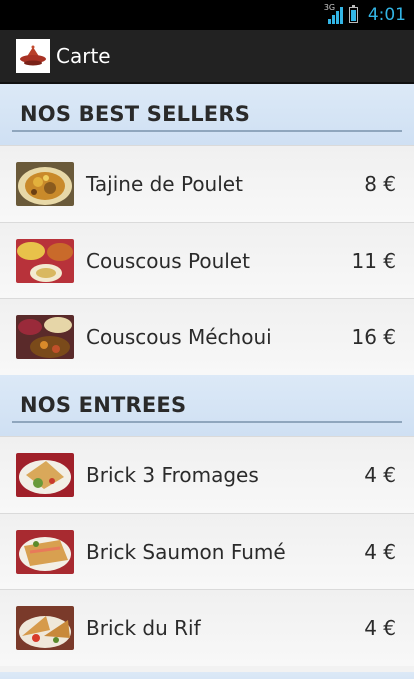 Image resolution: width=414 pixels, height=679 pixels. Describe the element at coordinates (135, 114) in the screenshot. I see `section-title: NOS BEST SELLERS` at that location.